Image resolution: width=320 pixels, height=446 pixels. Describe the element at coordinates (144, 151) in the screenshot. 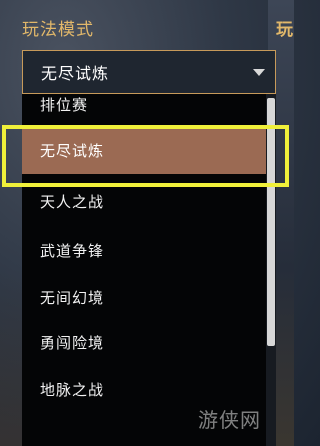

I see `option-endless-trial: 无尽试炼` at that location.